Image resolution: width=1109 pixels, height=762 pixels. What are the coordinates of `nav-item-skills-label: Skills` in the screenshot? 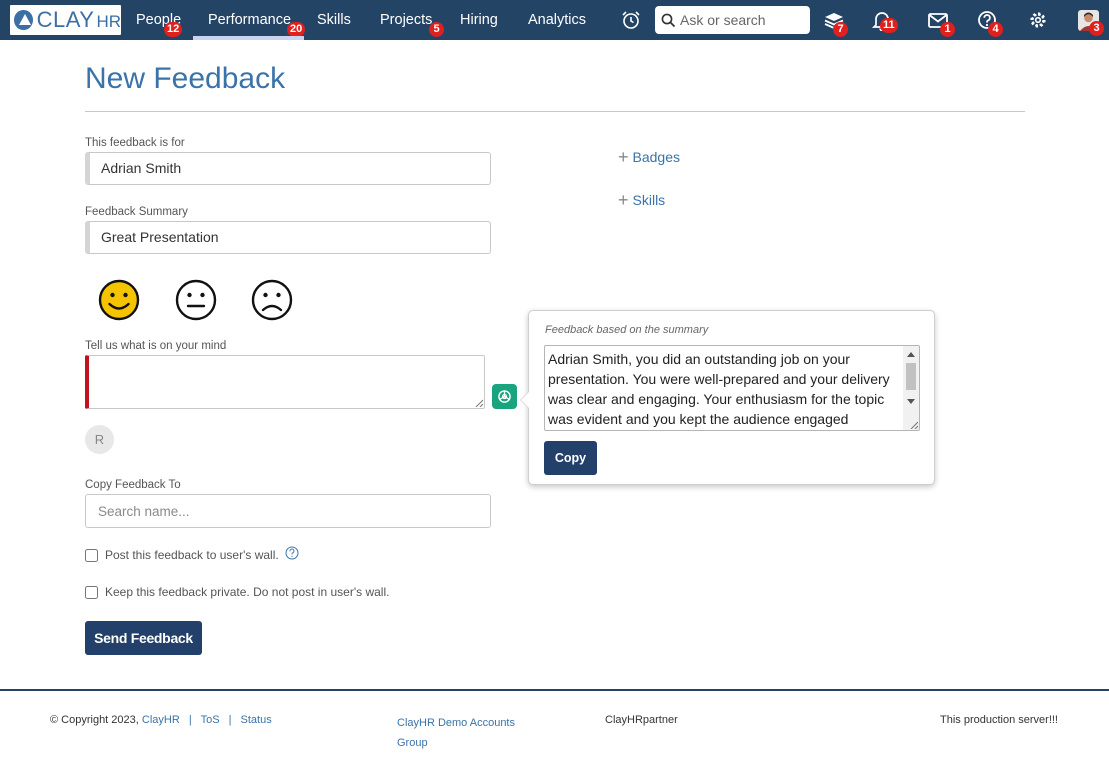 It's located at (334, 20).